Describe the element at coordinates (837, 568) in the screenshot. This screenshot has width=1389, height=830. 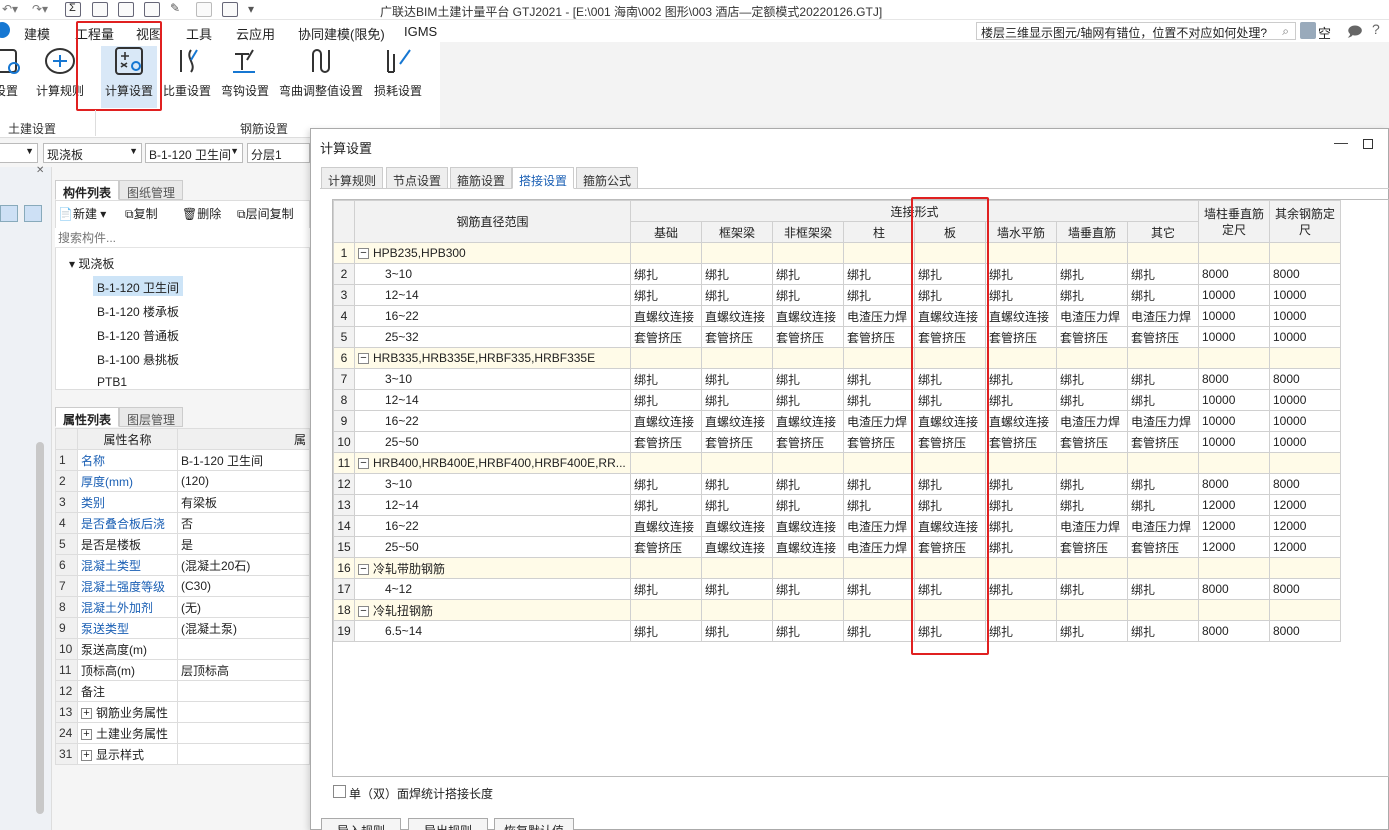
I see `group-row: 16− 冷轧带肋钢筋` at that location.